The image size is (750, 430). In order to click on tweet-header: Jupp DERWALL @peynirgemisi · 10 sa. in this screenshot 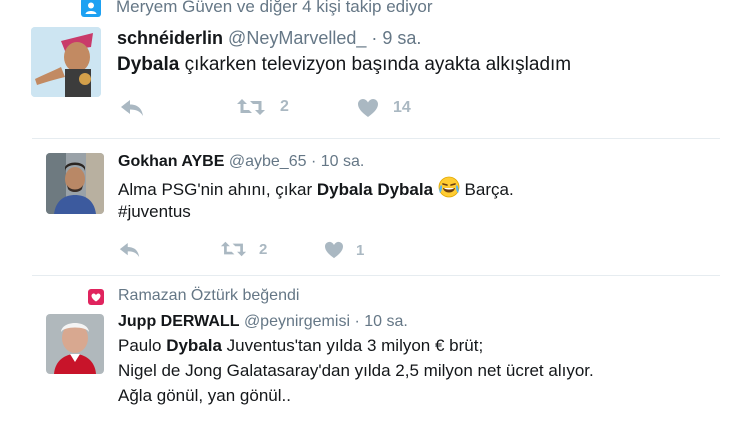, I will do `click(263, 322)`.